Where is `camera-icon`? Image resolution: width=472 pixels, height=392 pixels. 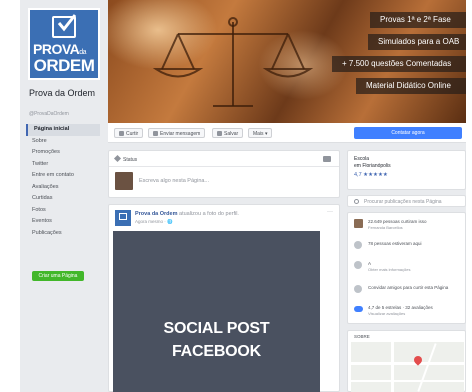 camera-icon is located at coordinates (327, 159).